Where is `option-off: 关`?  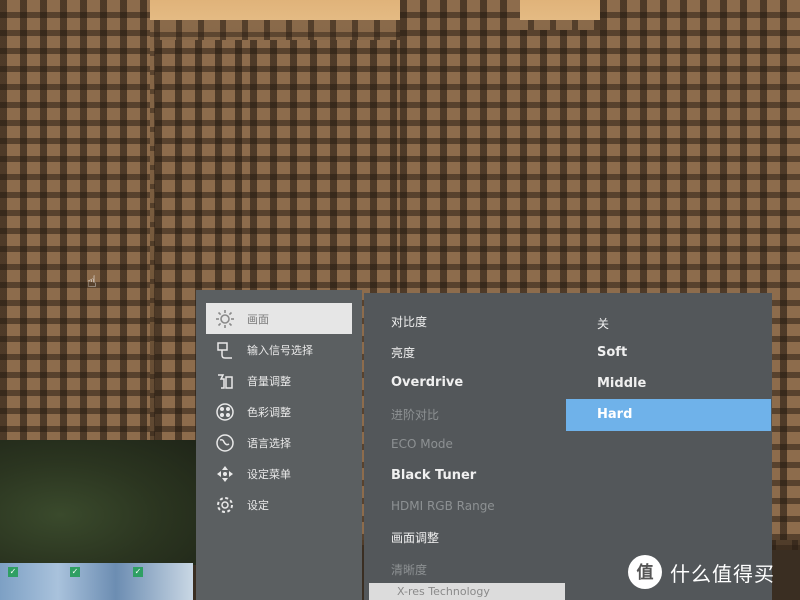 option-off: 关 is located at coordinates (603, 323).